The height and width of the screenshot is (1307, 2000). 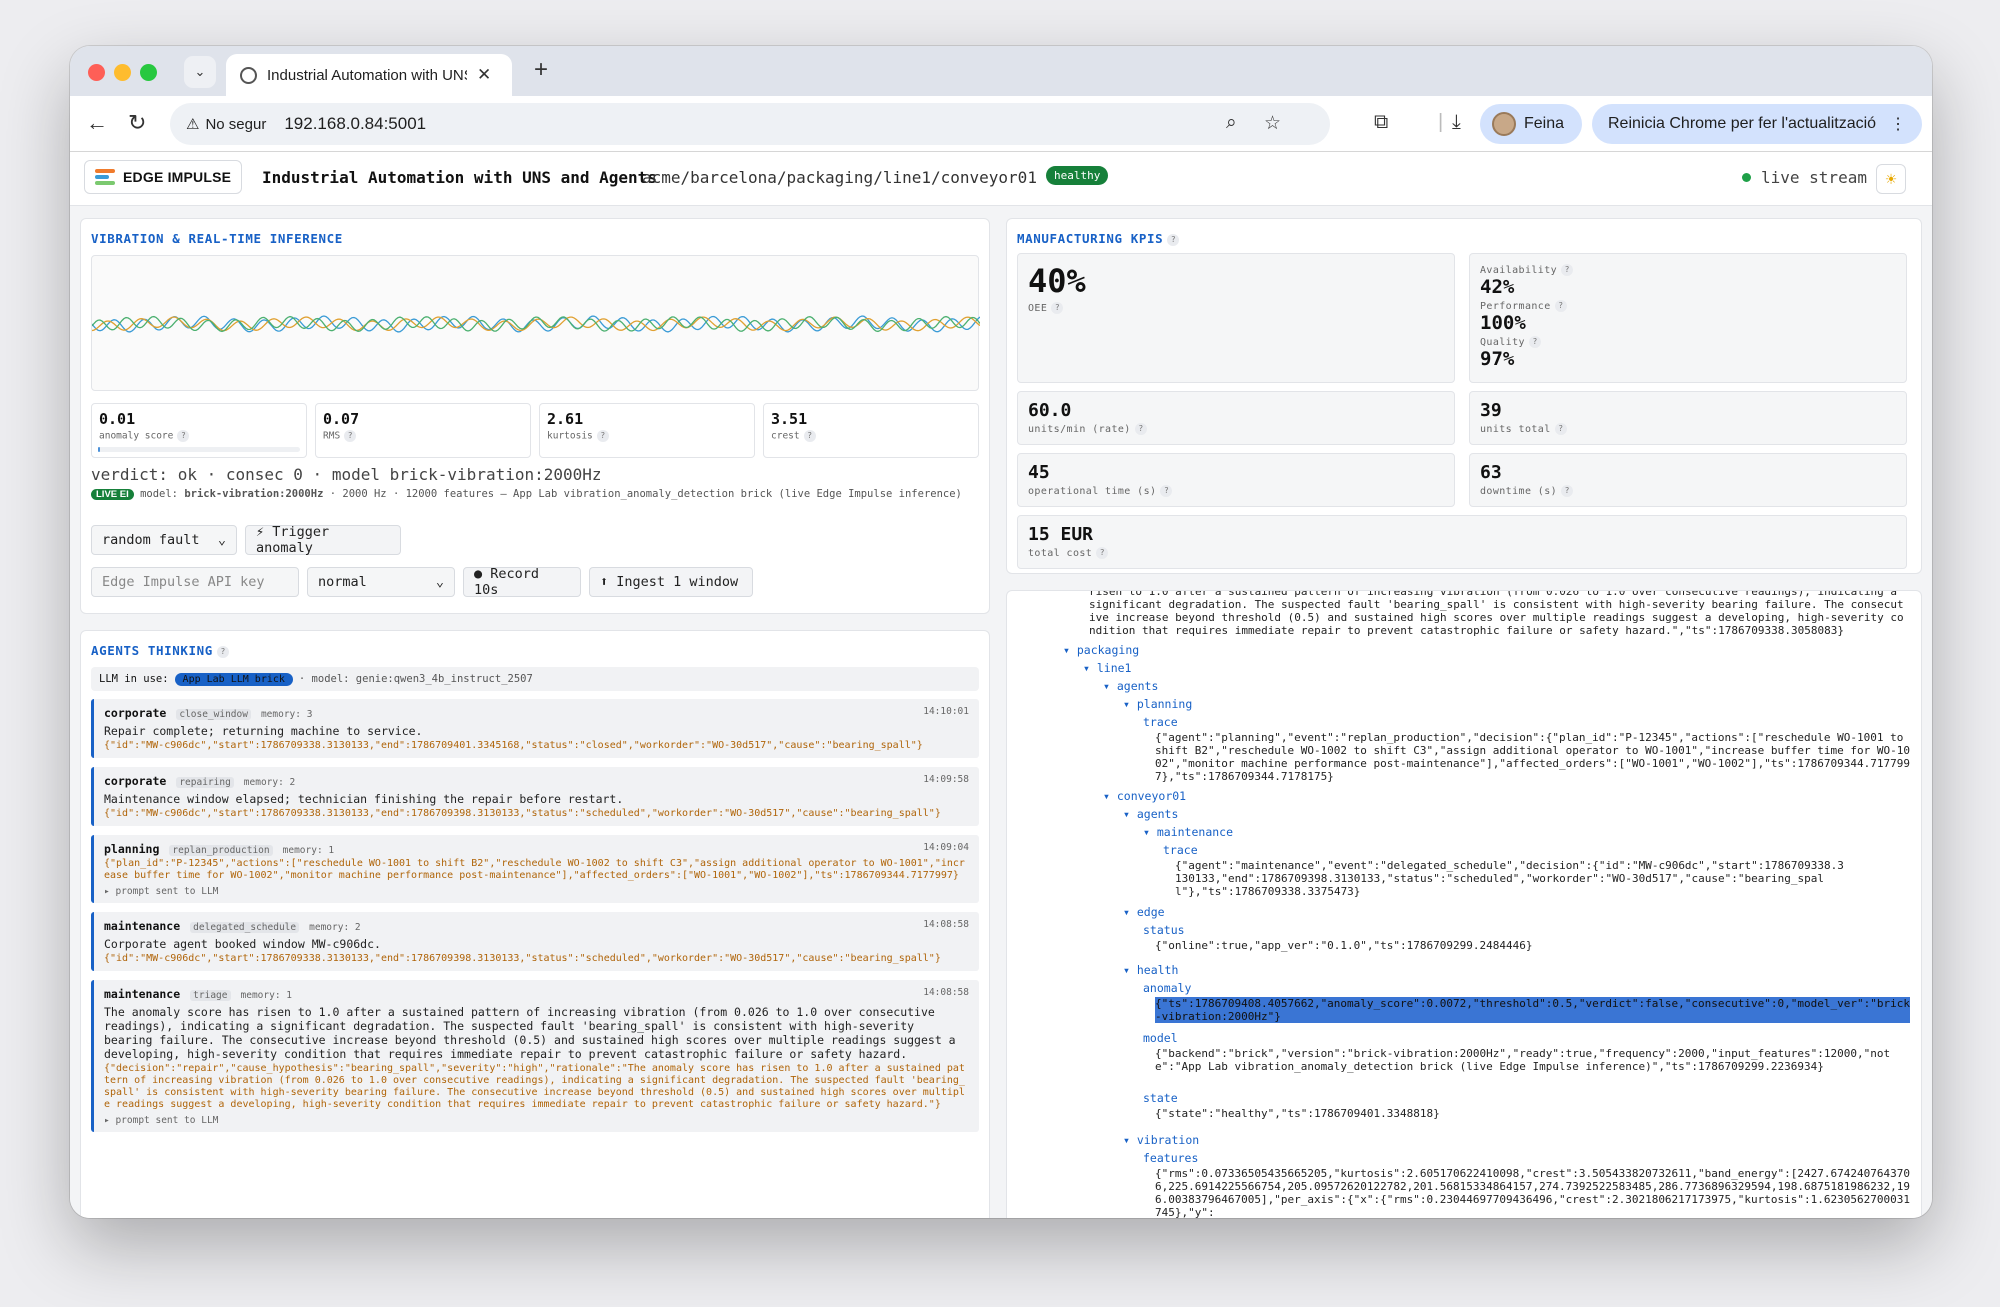 What do you see at coordinates (1456, 122) in the screenshot?
I see `download-icon: ⤓` at bounding box center [1456, 122].